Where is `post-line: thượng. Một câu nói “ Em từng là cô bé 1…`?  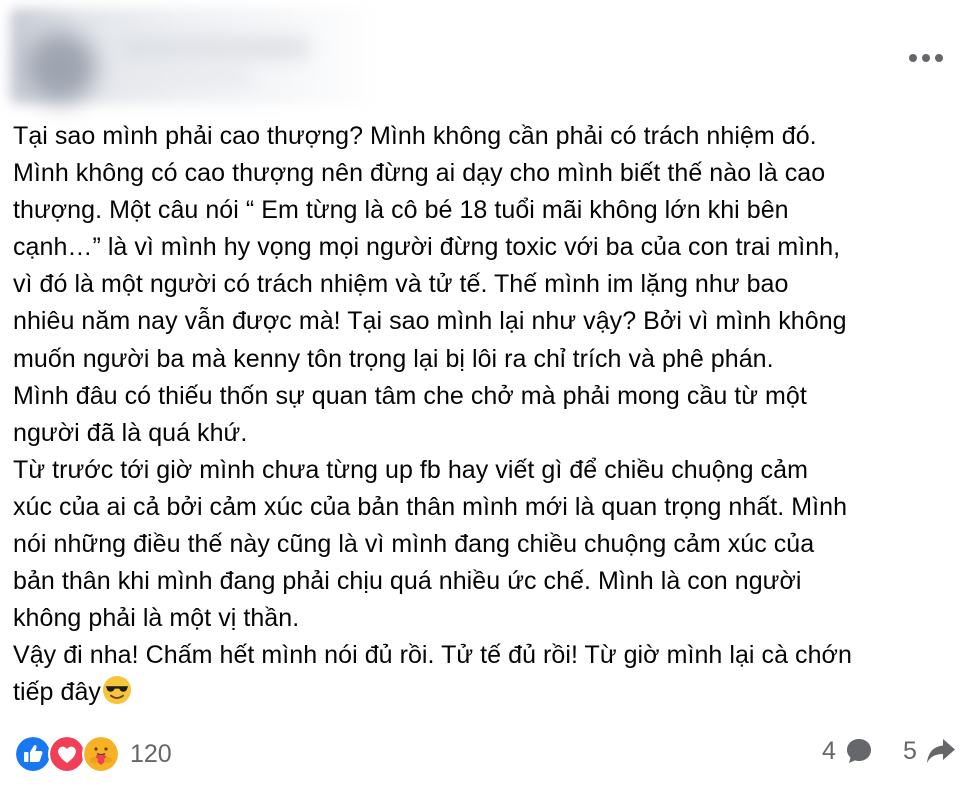 post-line: thượng. Một câu nói “ Em từng là cô bé 1… is located at coordinates (401, 210).